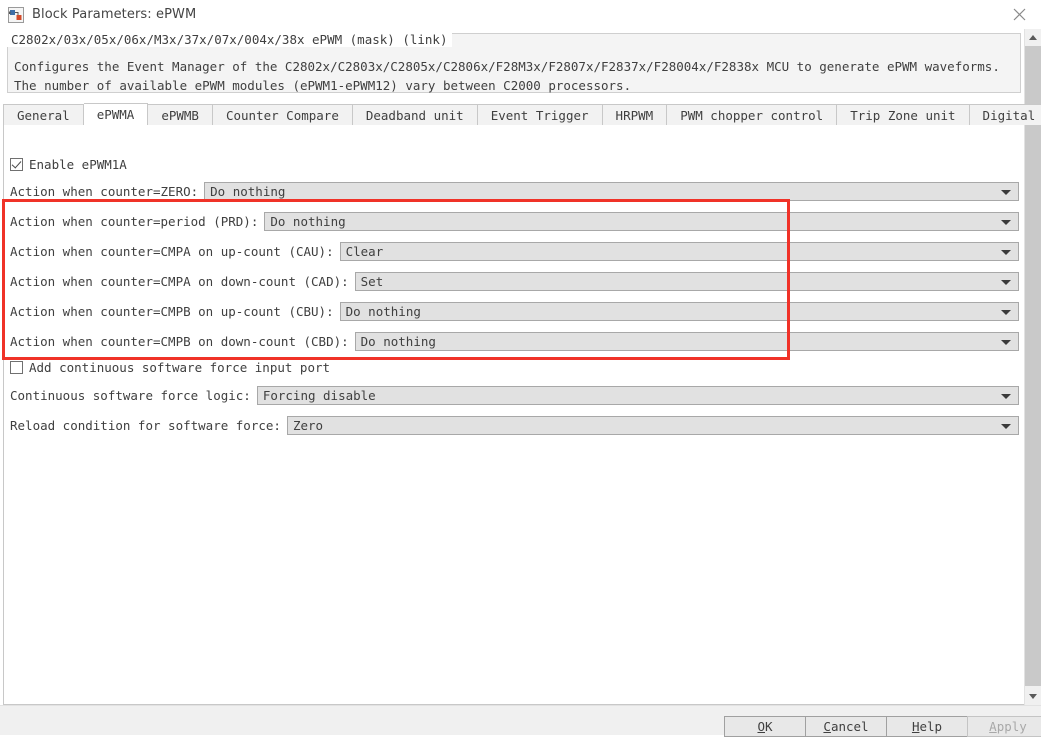  Describe the element at coordinates (372, 281) in the screenshot. I see `combo-value-action-cad: Set` at that location.